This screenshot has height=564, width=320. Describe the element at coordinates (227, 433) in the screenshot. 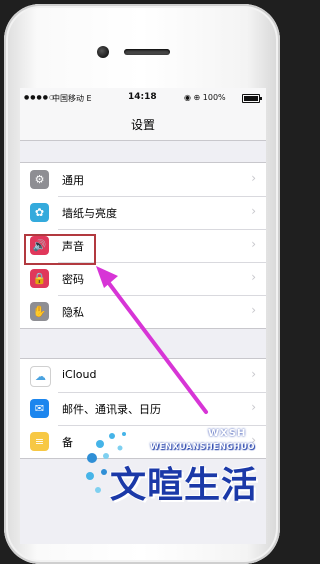

I see `watermark-mark: WXSH` at that location.